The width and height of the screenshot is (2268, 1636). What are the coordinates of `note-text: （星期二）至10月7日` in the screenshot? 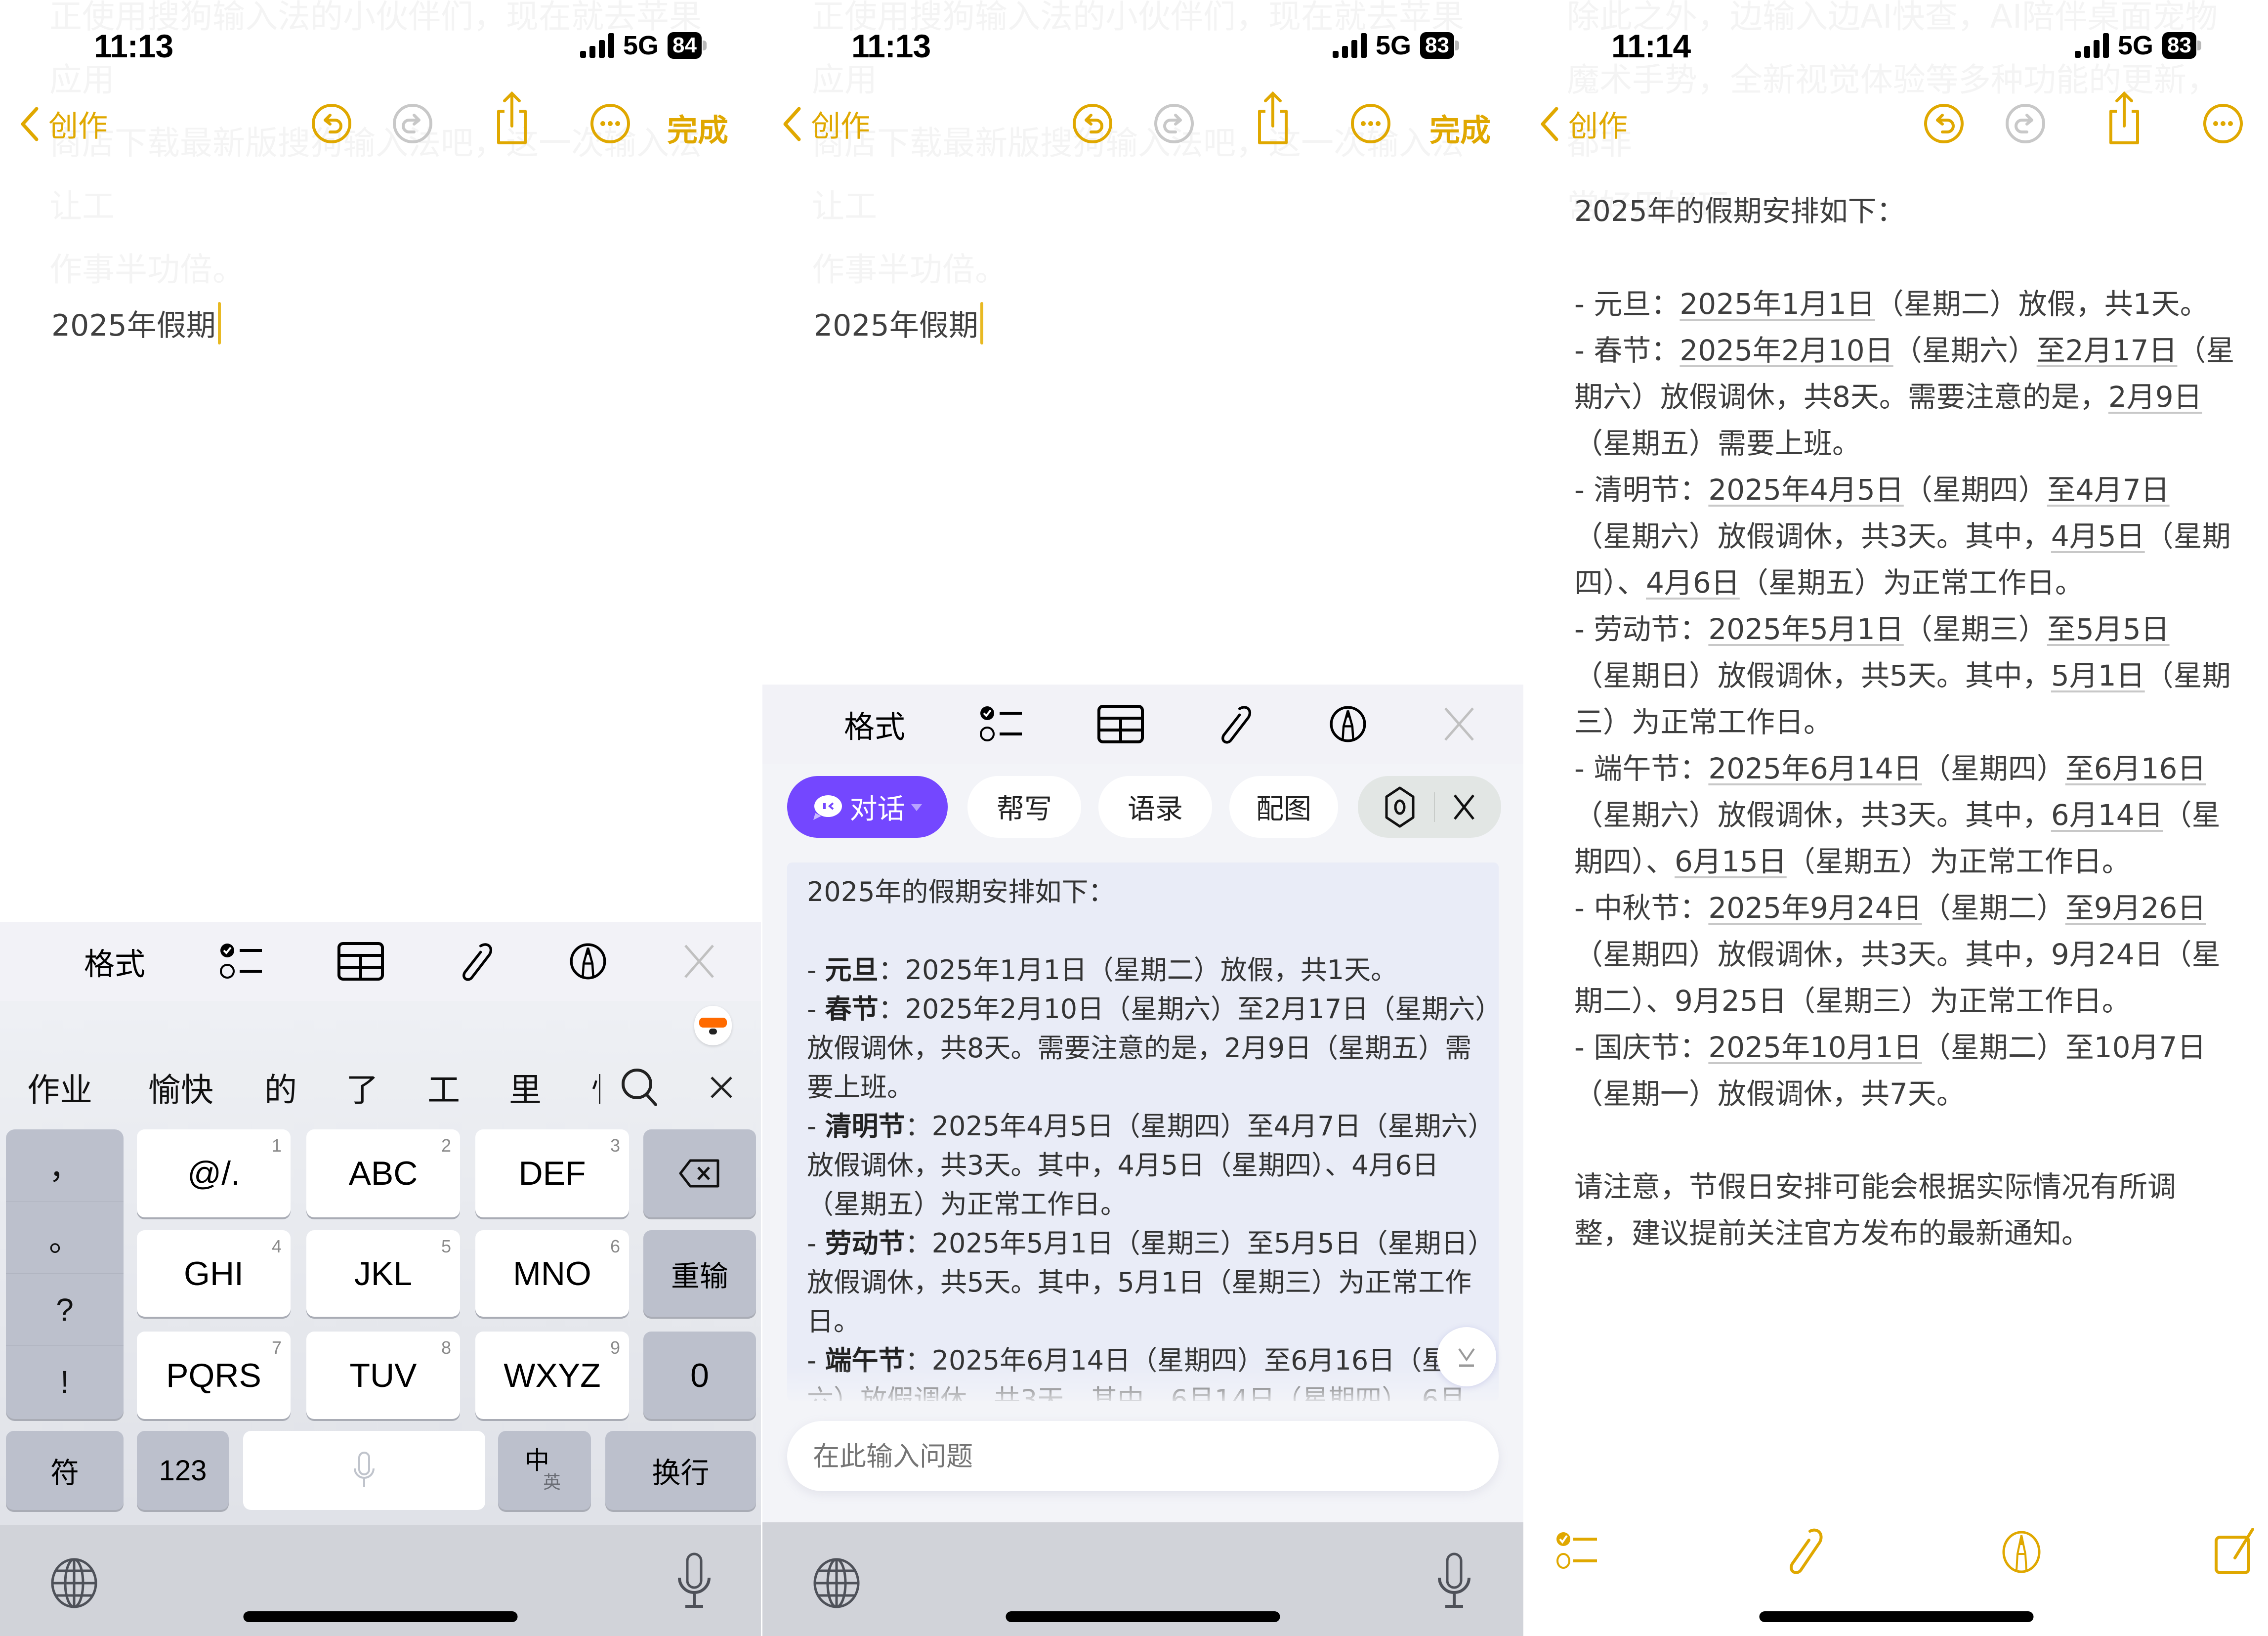 It's located at (2064, 1048).